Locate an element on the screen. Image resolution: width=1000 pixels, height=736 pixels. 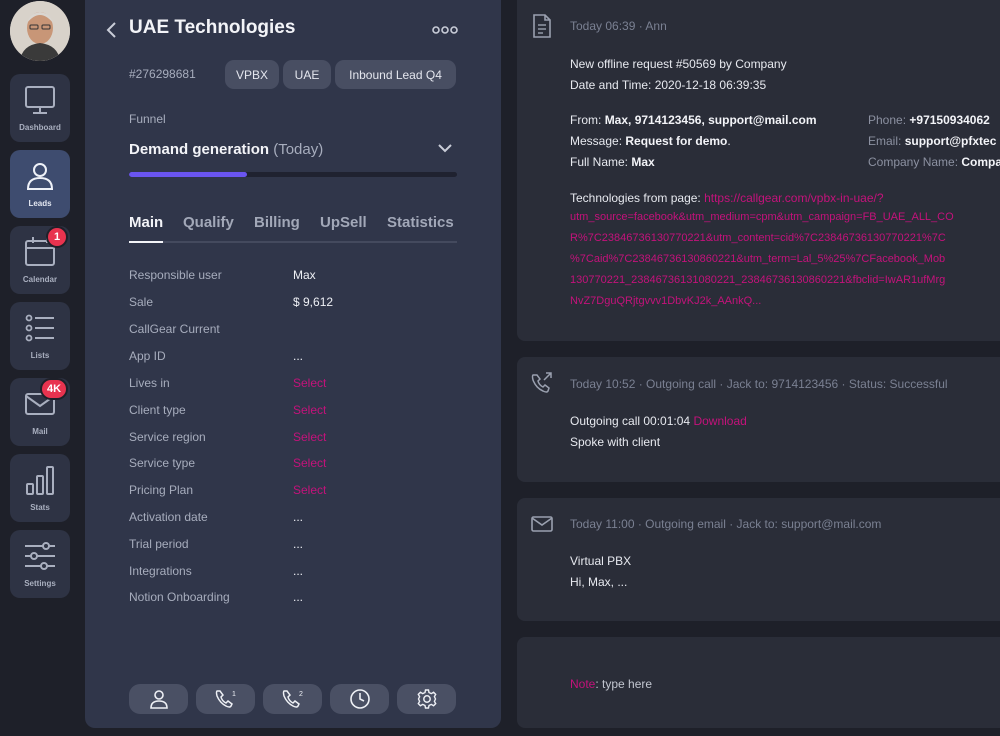
email-value: support@pfxtec is located at coordinates (950, 141).